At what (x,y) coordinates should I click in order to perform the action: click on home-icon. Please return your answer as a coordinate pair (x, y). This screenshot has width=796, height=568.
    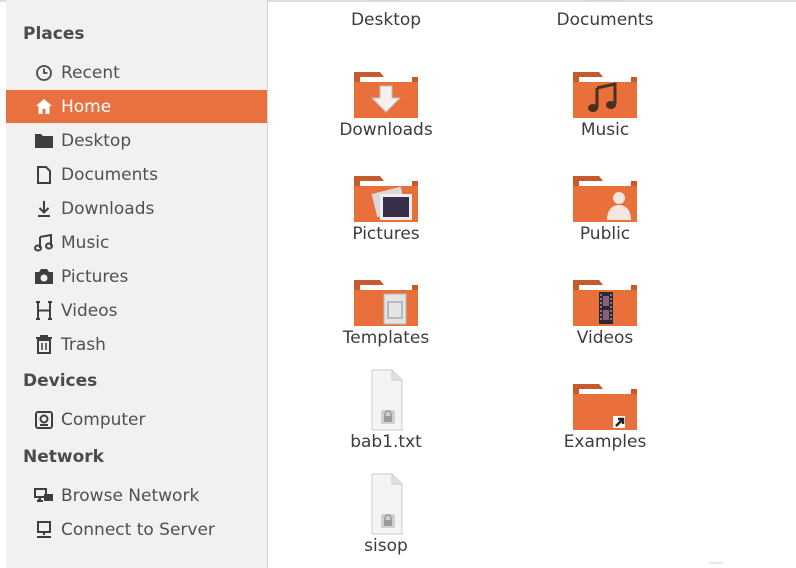
    Looking at the image, I should click on (44, 107).